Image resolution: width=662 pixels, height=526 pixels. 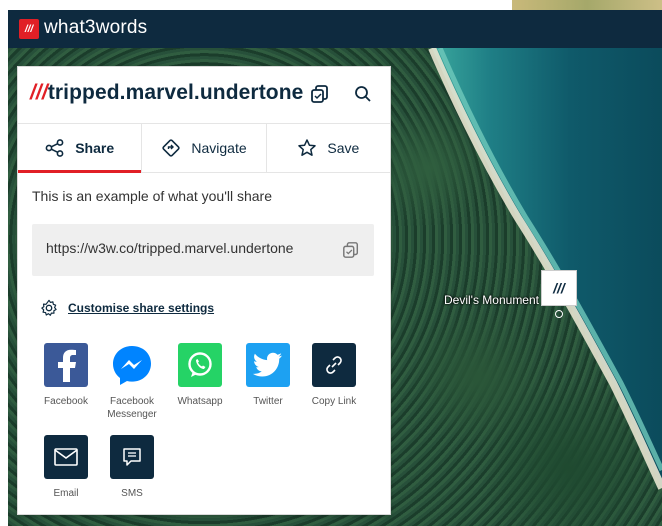 I want to click on share-whatsapp-button: Whatsapp, so click(x=200, y=375).